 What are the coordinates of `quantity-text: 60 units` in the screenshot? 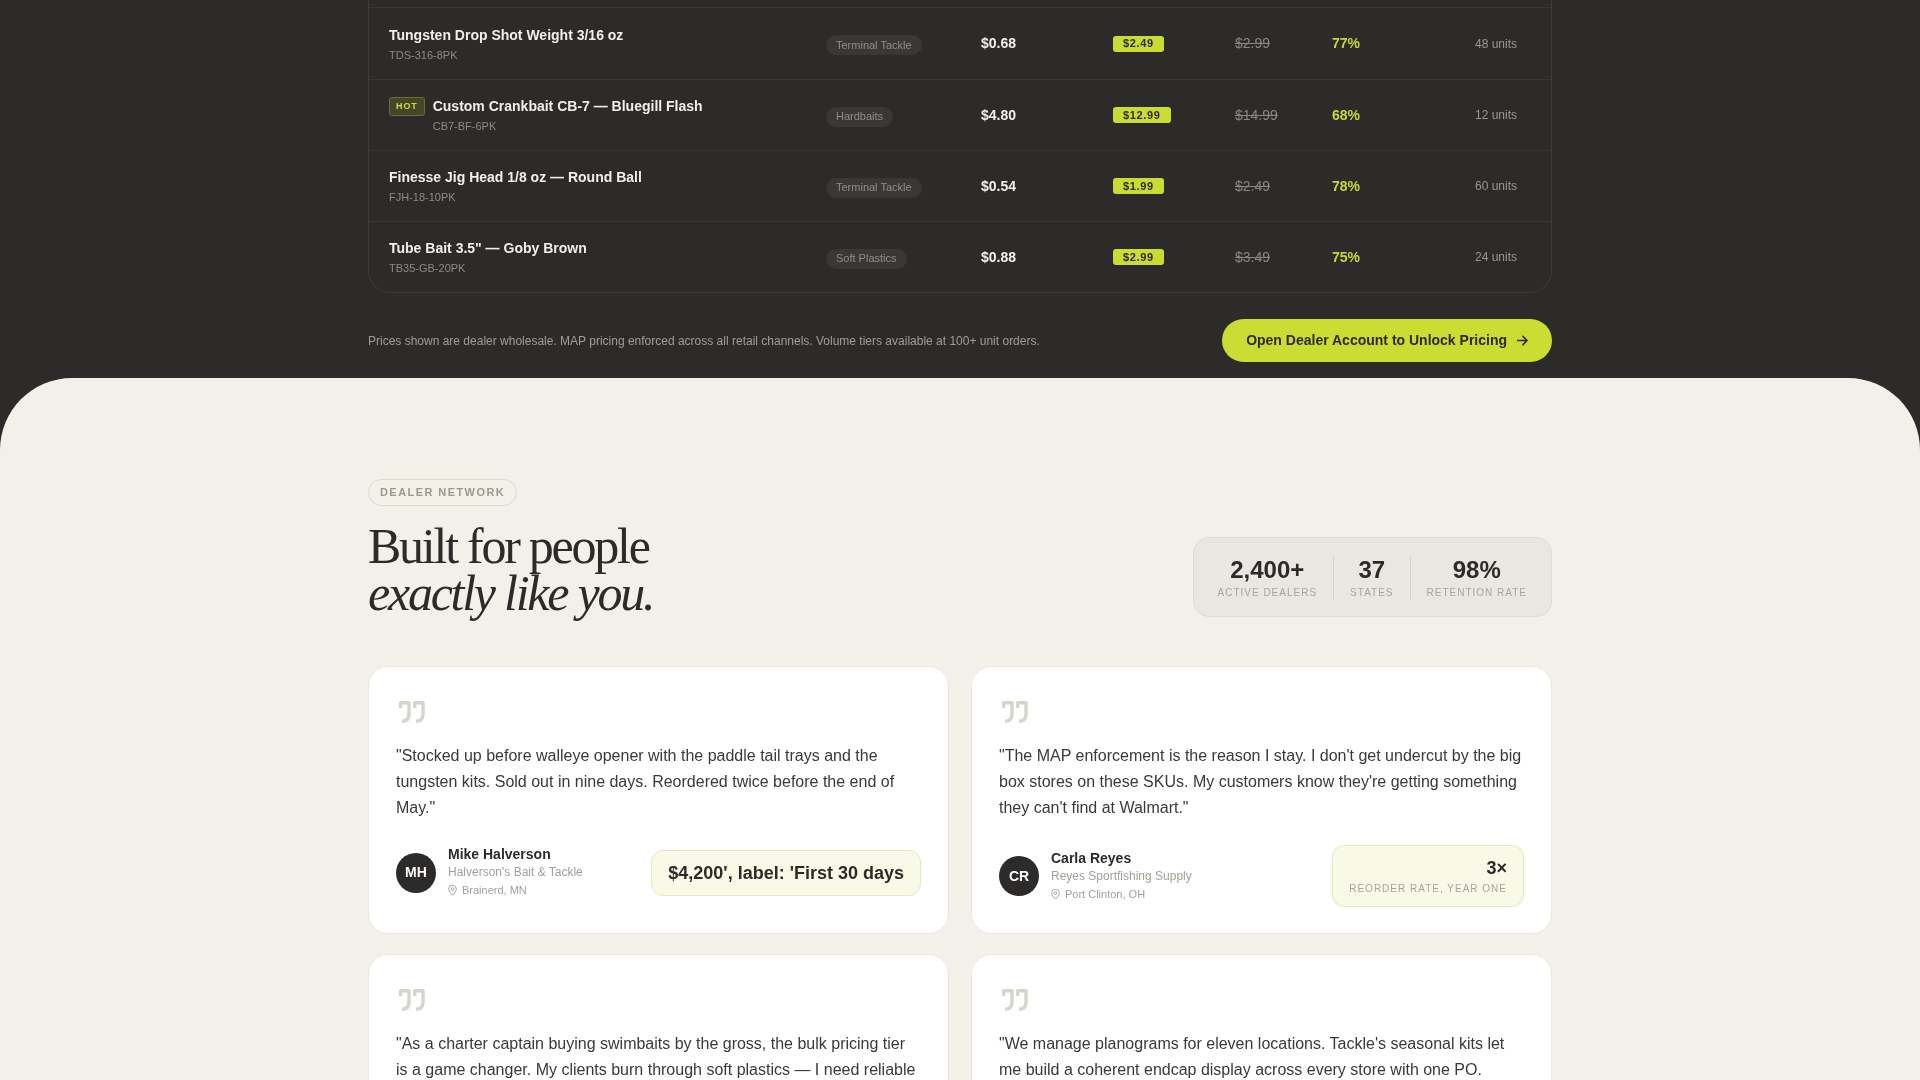 It's located at (1495, 186).